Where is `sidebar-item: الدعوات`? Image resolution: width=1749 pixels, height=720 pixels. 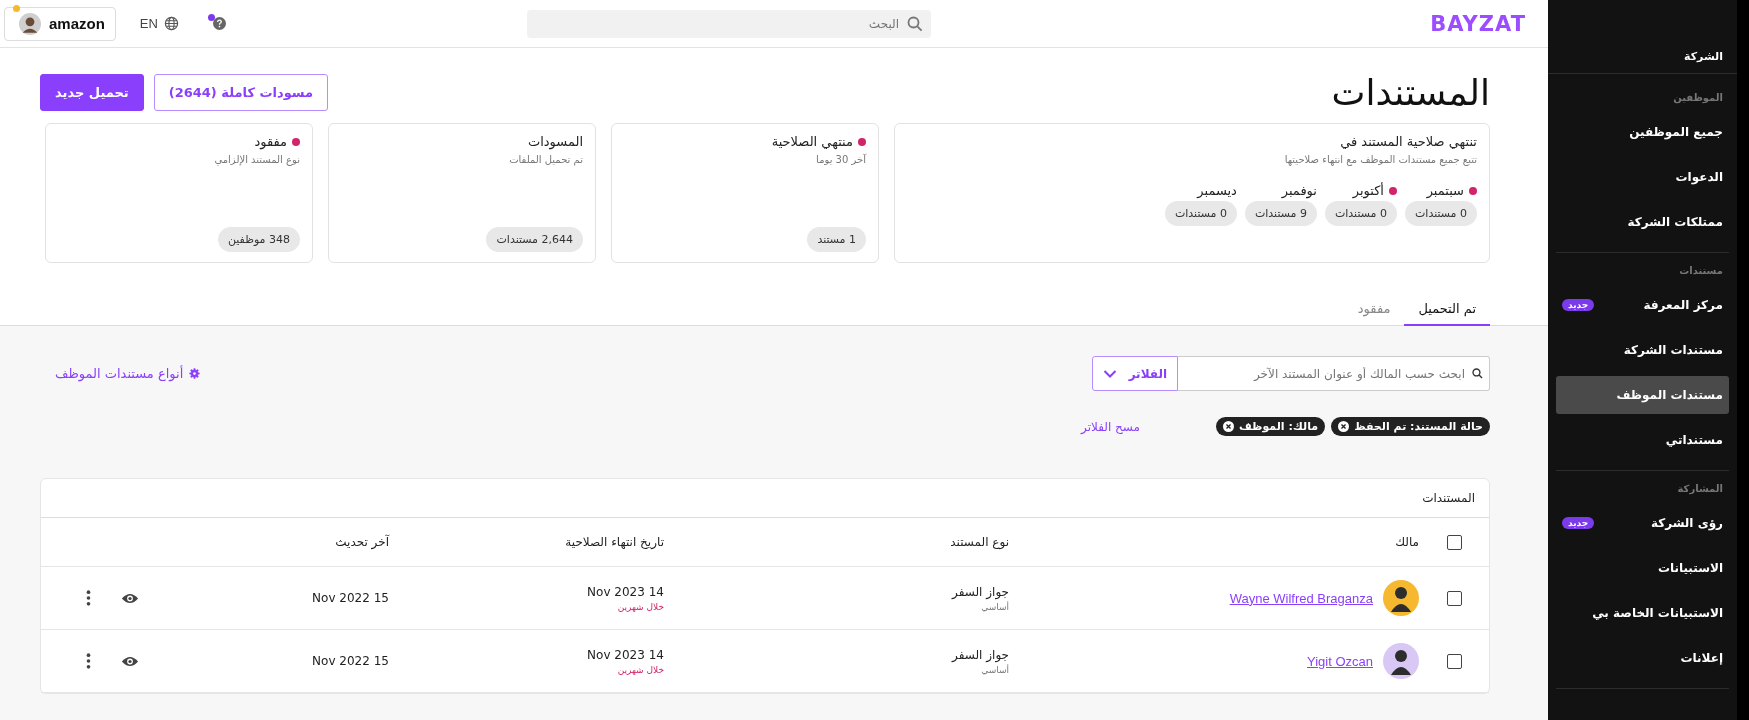 sidebar-item: الدعوات is located at coordinates (1642, 177).